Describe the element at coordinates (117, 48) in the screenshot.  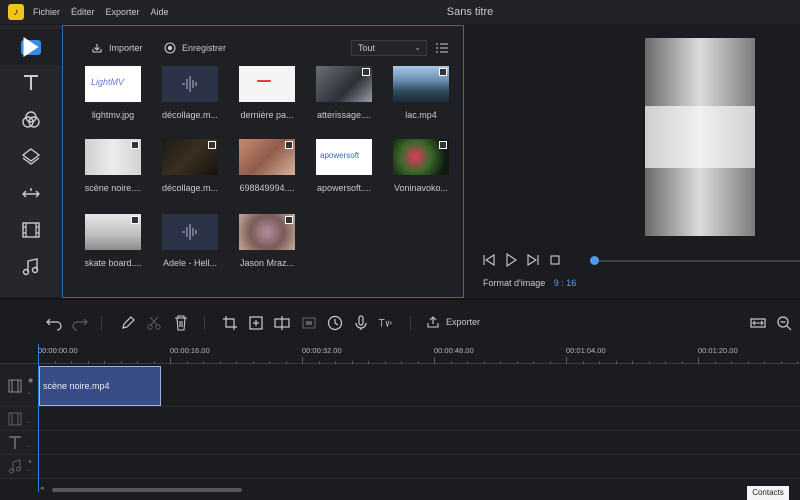
I see `import-button: Importer` at that location.